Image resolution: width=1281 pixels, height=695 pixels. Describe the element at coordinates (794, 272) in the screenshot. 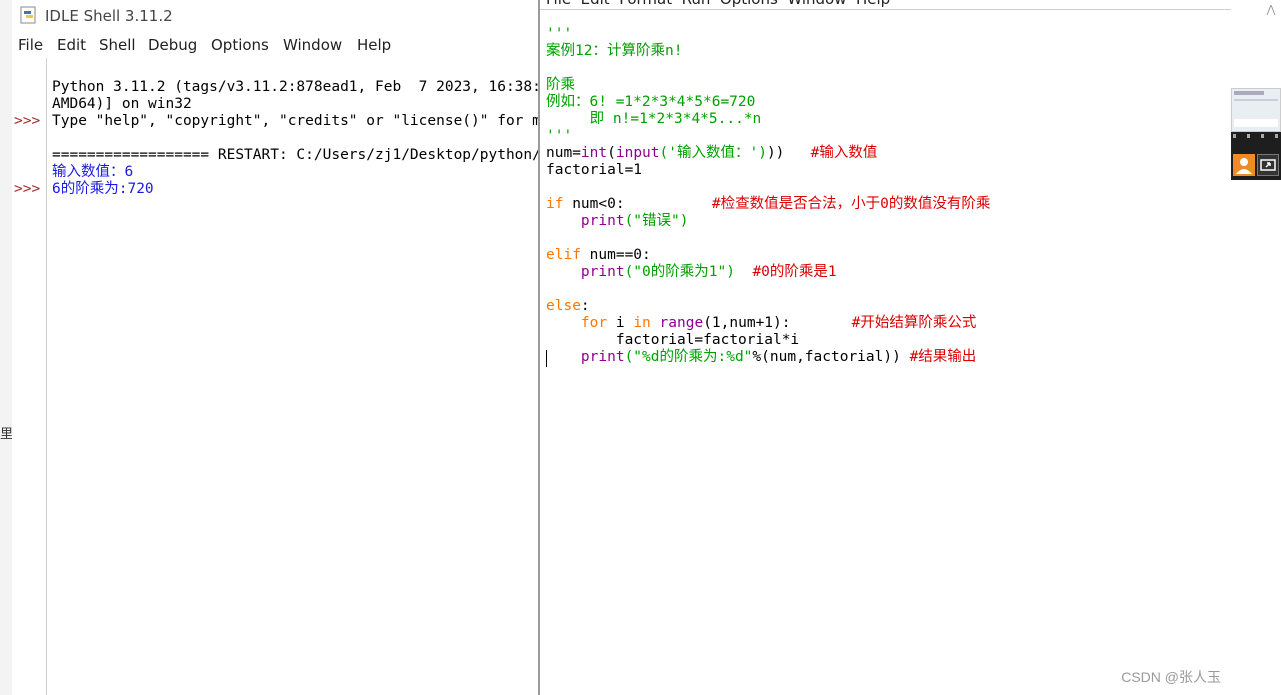

I see `code-comment: #0的阶乘是1` at that location.